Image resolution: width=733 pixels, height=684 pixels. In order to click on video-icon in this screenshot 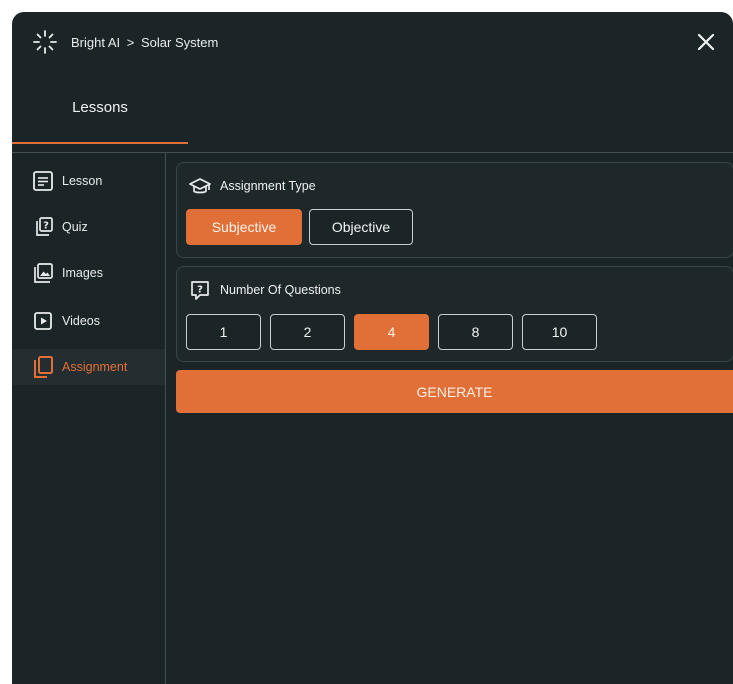, I will do `click(43, 321)`.